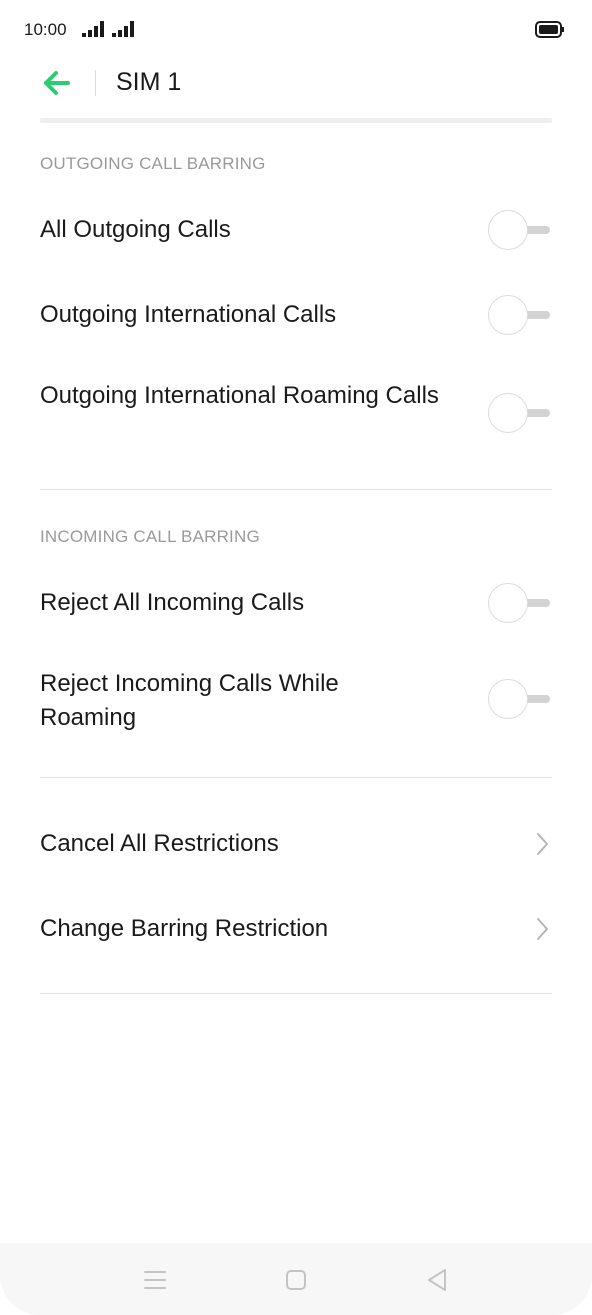  I want to click on row-label: Reject All Incoming Calls, so click(172, 602).